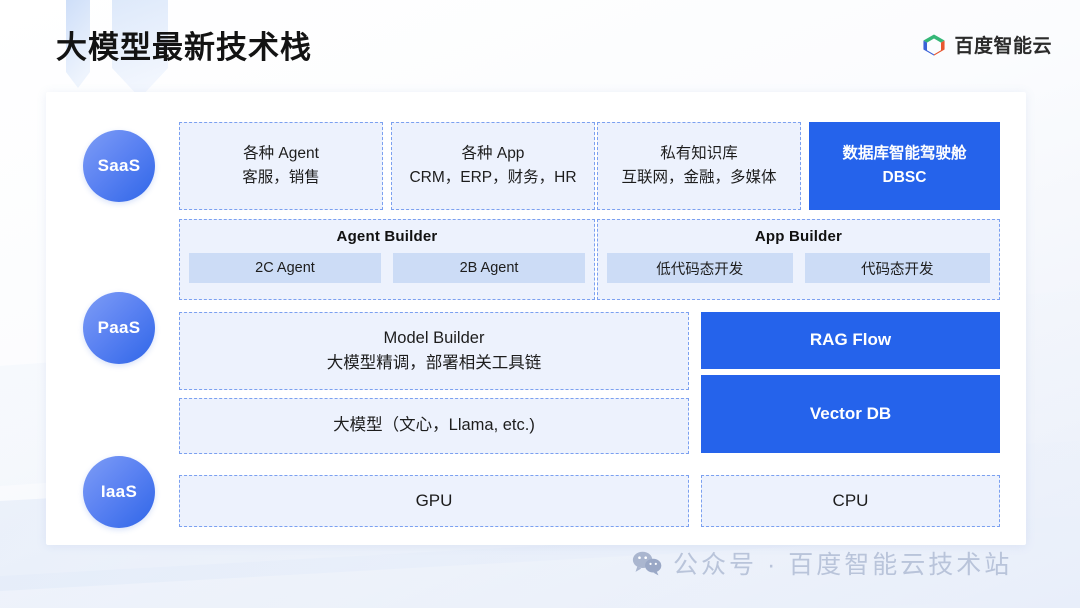 Image resolution: width=1080 pixels, height=608 pixels. Describe the element at coordinates (119, 492) in the screenshot. I see `layer-badge-iaas: IaaS` at that location.